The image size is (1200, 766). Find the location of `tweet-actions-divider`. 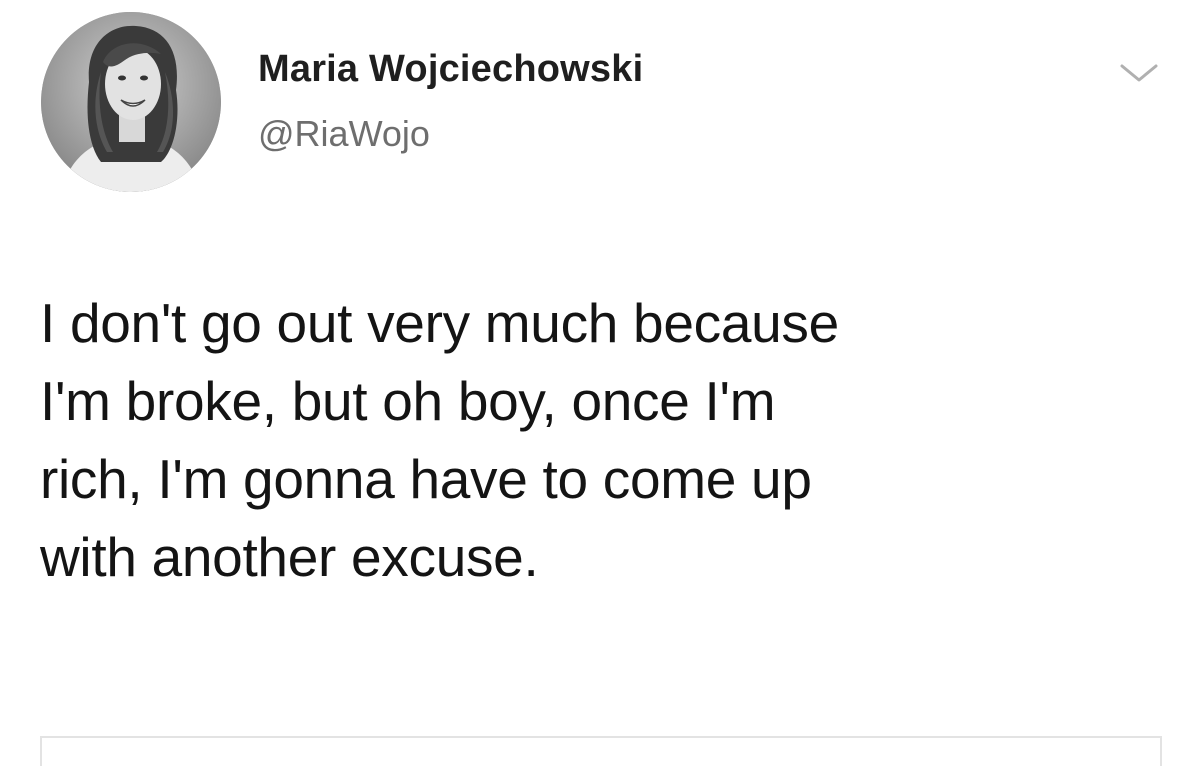

tweet-actions-divider is located at coordinates (601, 751).